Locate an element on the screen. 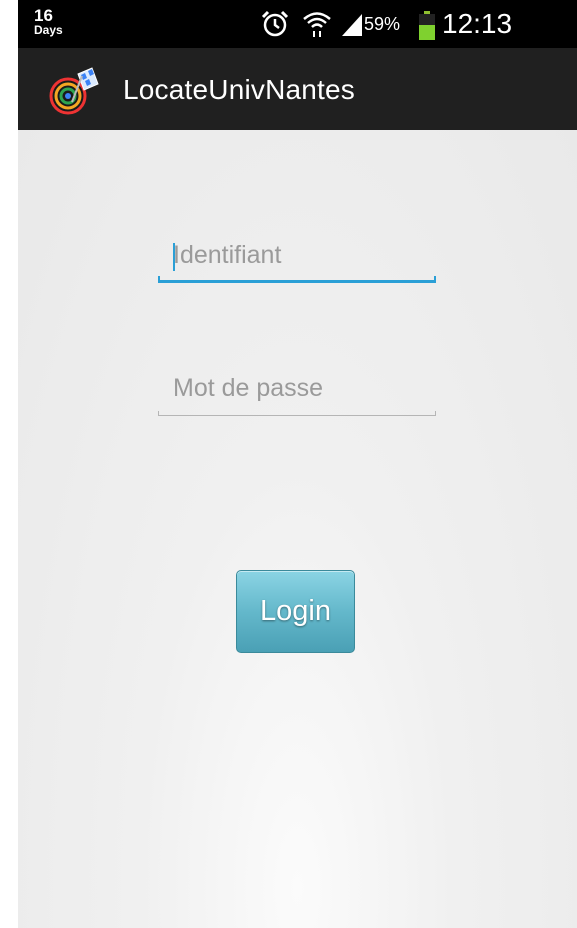 The height and width of the screenshot is (928, 577). battery-icon is located at coordinates (427, 25).